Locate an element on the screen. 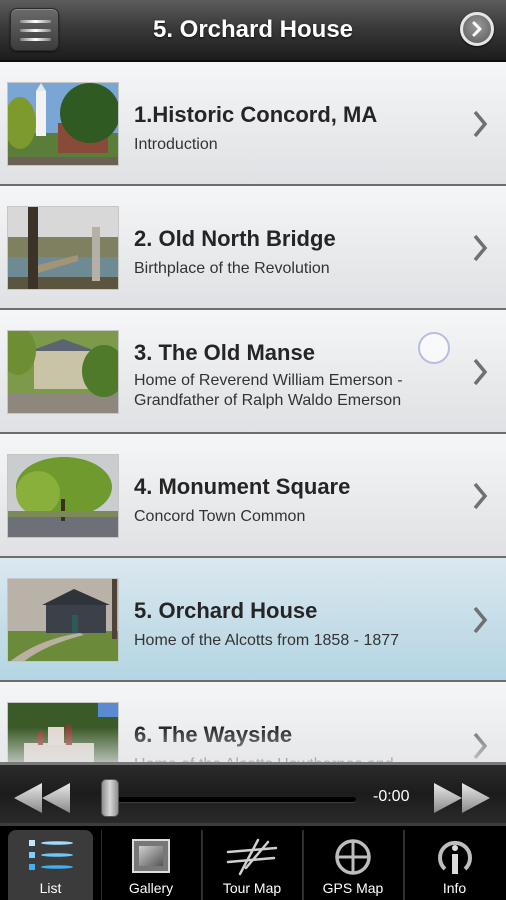 The width and height of the screenshot is (506, 900). gallery-icon is located at coordinates (151, 856).